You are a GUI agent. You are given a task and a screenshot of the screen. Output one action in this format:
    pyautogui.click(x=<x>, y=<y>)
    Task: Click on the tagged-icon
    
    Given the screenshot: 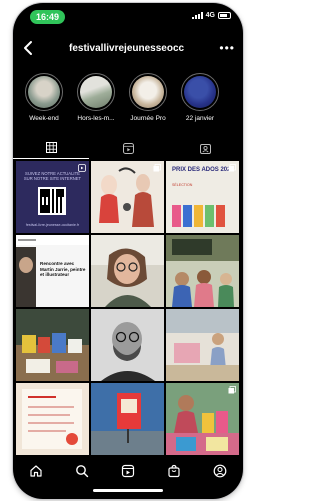 What is the action you would take?
    pyautogui.click(x=205, y=148)
    